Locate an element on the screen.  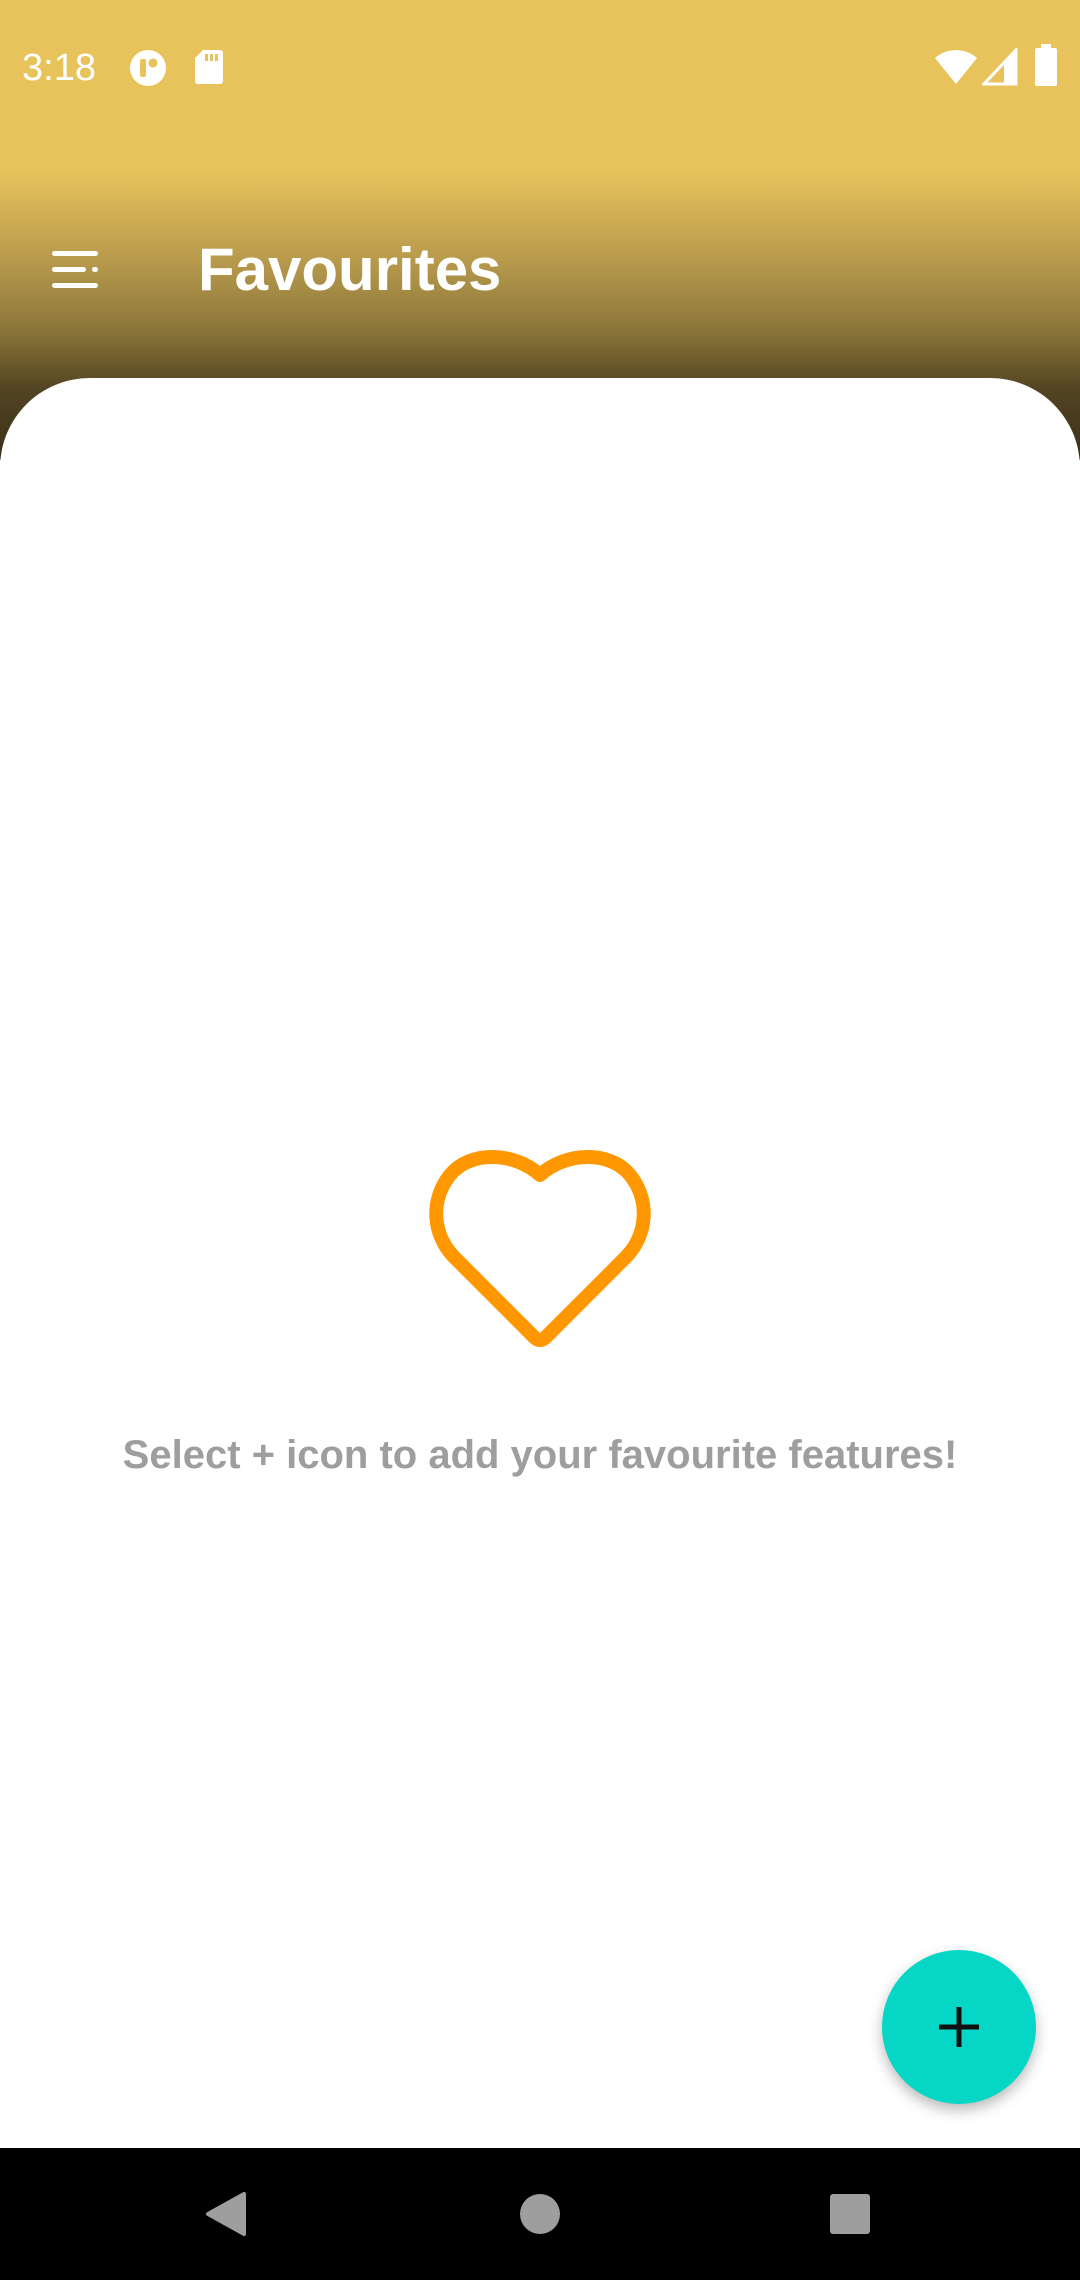
back-button is located at coordinates (226, 2214).